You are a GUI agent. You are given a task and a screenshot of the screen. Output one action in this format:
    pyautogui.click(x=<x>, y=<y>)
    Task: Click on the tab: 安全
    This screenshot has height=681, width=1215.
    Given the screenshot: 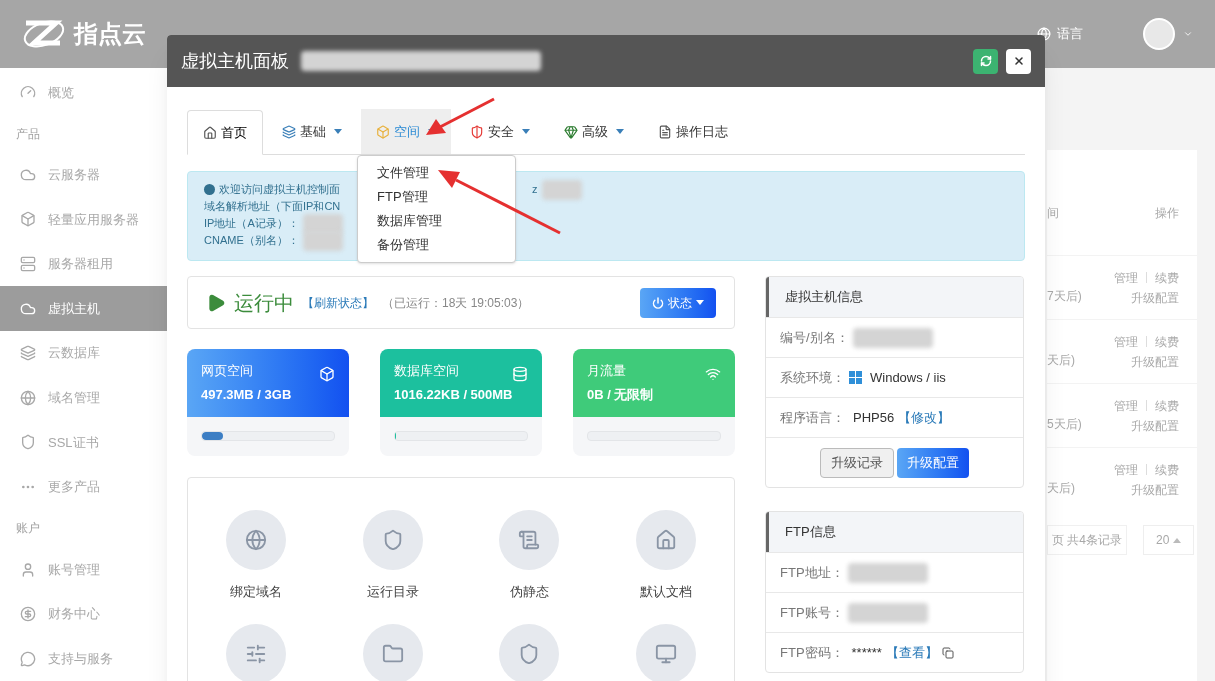 What is the action you would take?
    pyautogui.click(x=500, y=131)
    